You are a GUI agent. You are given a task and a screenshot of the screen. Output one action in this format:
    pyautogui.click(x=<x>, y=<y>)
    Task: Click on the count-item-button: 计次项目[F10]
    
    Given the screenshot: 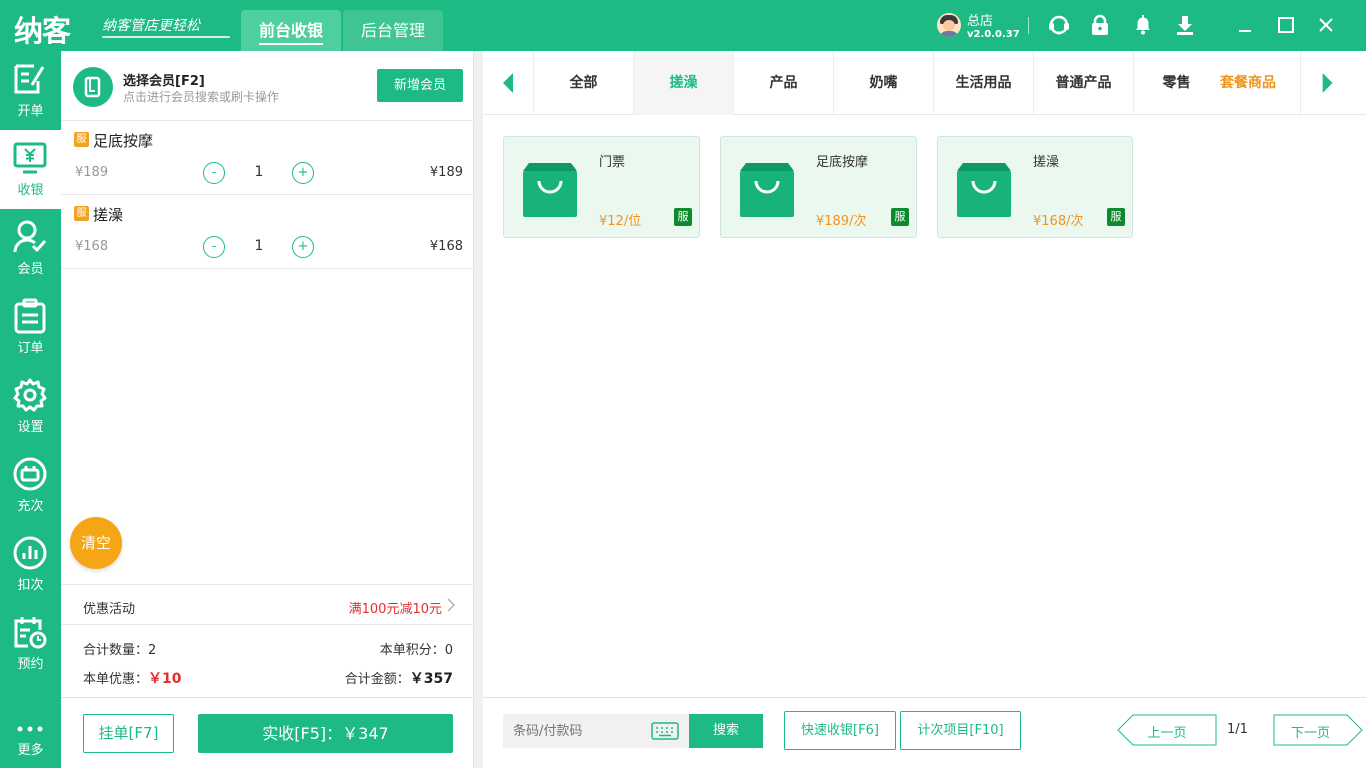 What is the action you would take?
    pyautogui.click(x=960, y=730)
    